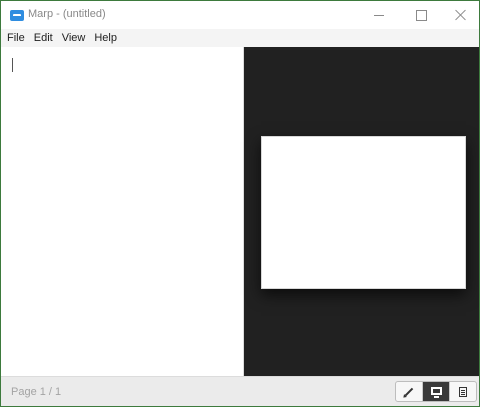 This screenshot has height=407, width=480. I want to click on marp-app-icon, so click(17, 15).